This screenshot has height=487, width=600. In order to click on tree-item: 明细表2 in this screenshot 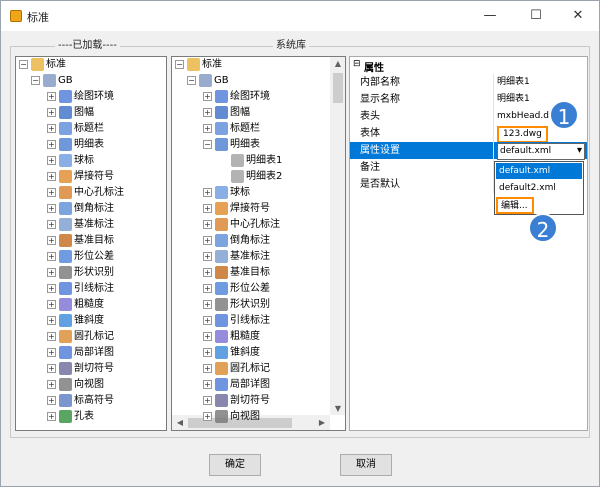, I will do `click(247, 177)`.